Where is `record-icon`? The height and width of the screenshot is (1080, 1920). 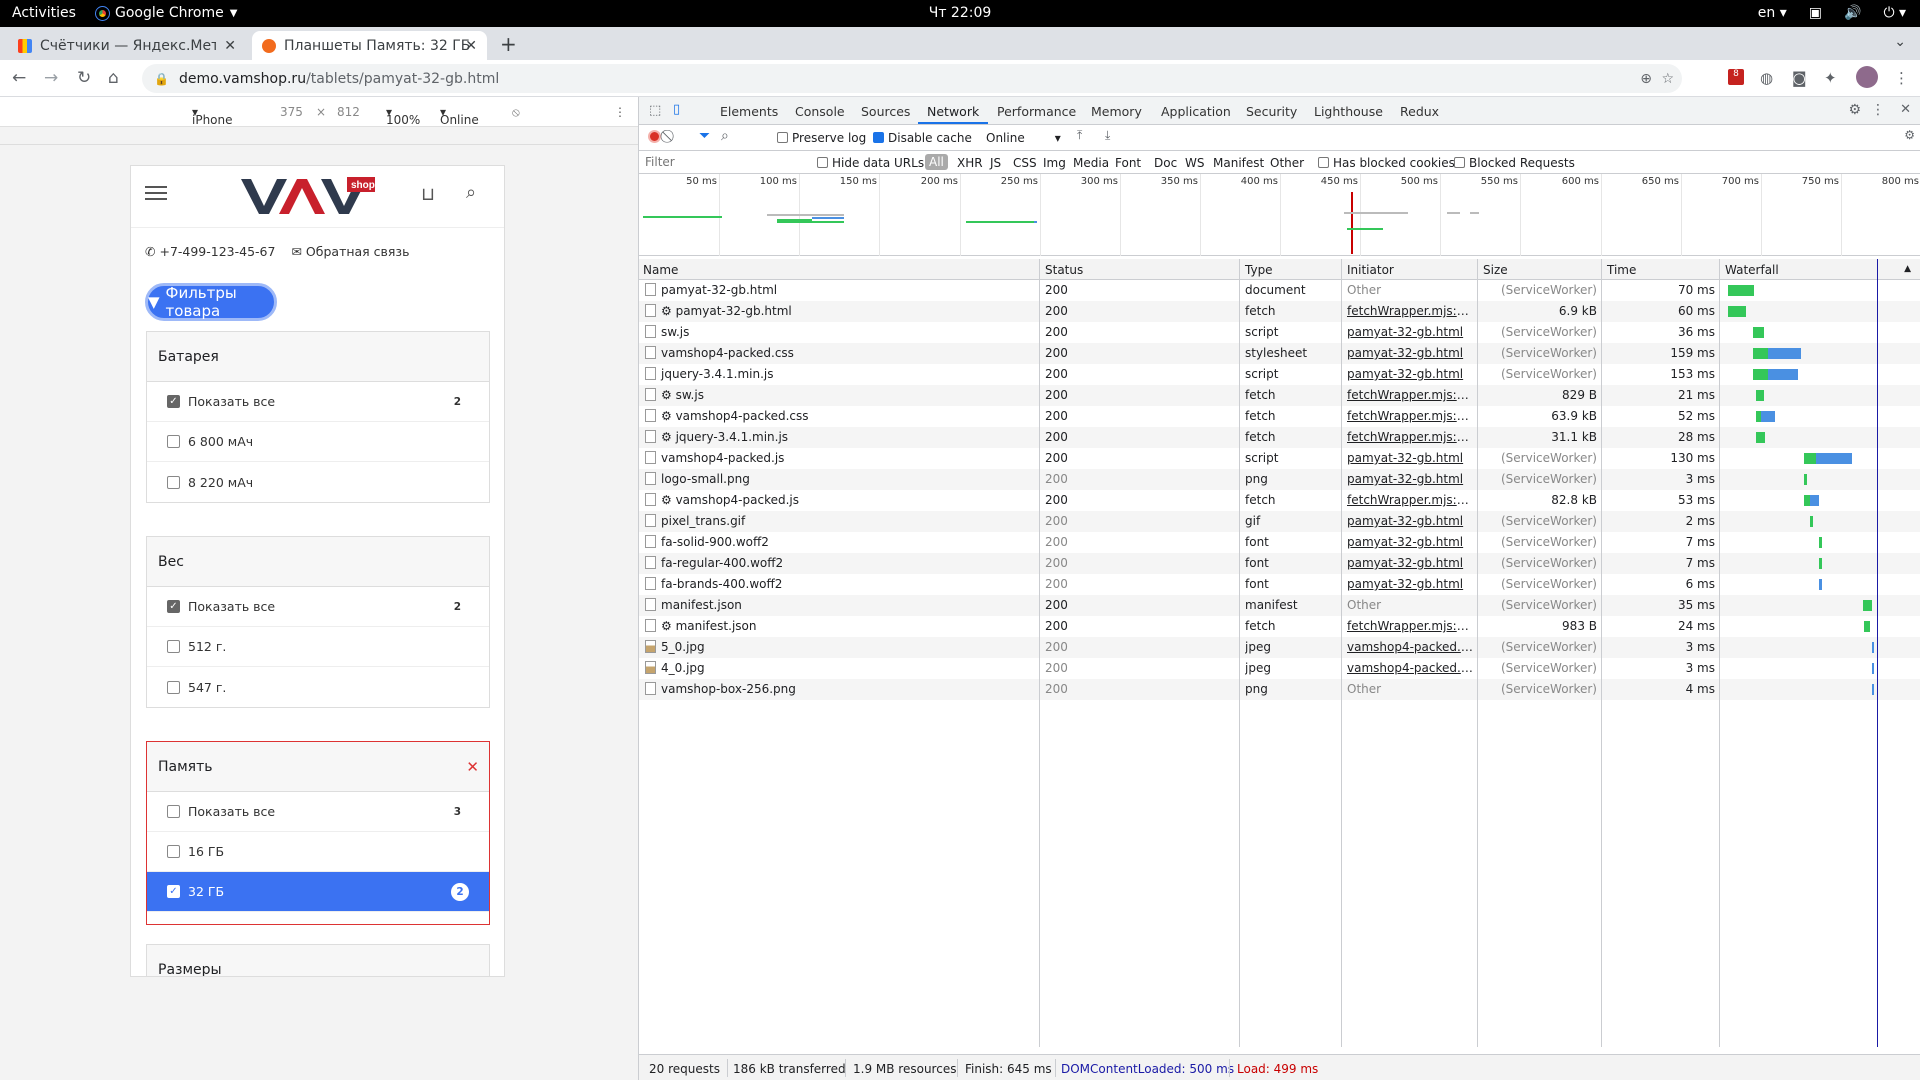
record-icon is located at coordinates (654, 136).